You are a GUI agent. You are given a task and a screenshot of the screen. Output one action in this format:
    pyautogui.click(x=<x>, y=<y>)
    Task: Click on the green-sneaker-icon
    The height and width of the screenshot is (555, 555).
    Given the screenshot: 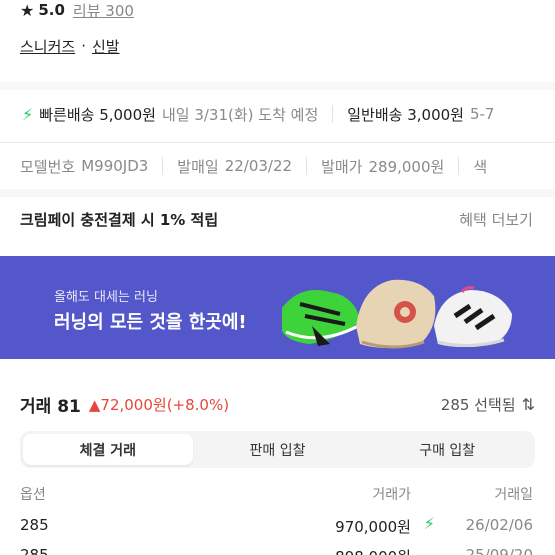 What is the action you would take?
    pyautogui.click(x=321, y=318)
    